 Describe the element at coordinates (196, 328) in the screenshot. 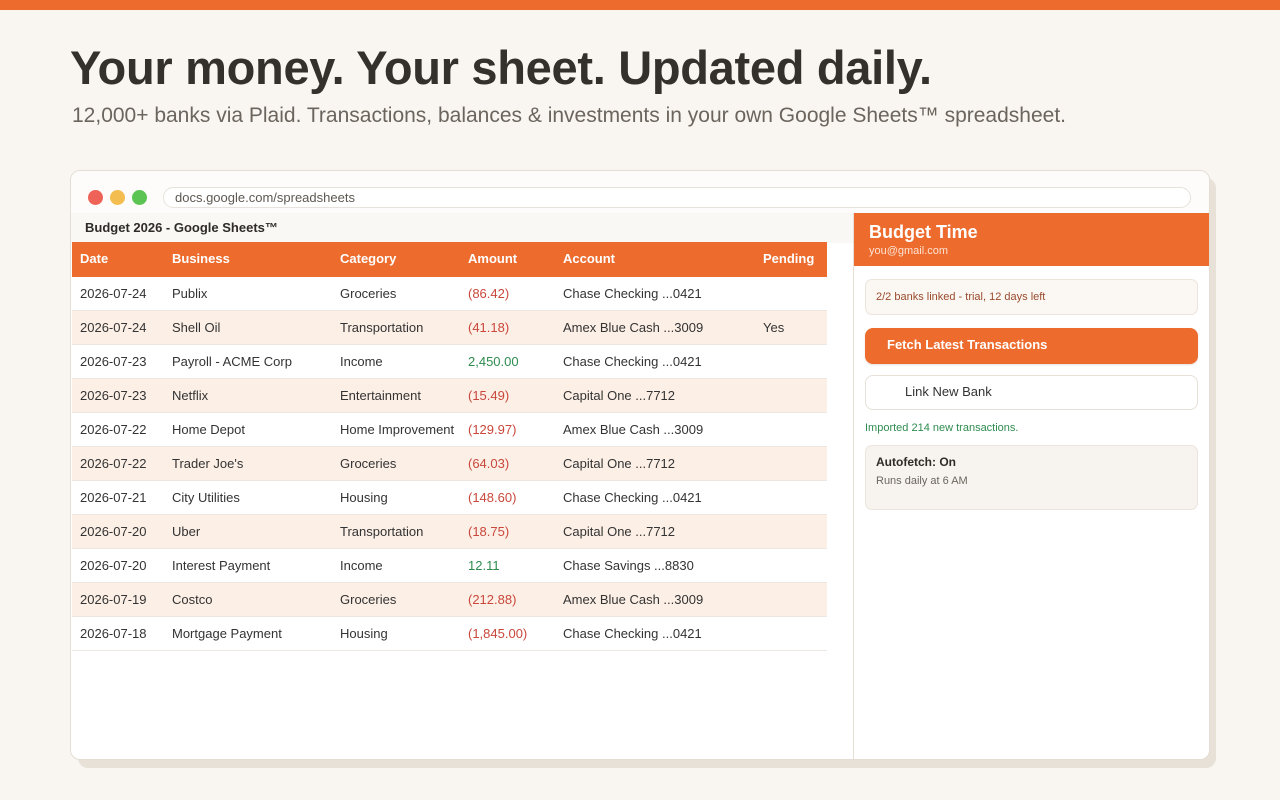

I see `cell-business: Shell Oil` at that location.